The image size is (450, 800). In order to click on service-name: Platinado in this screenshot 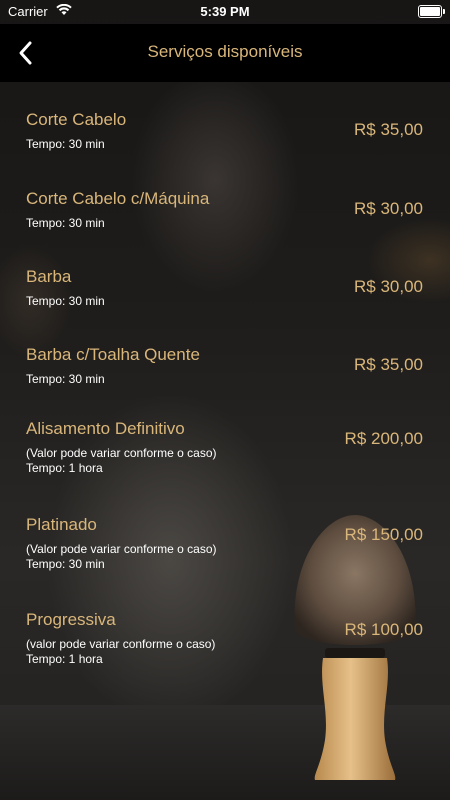, I will do `click(61, 524)`.